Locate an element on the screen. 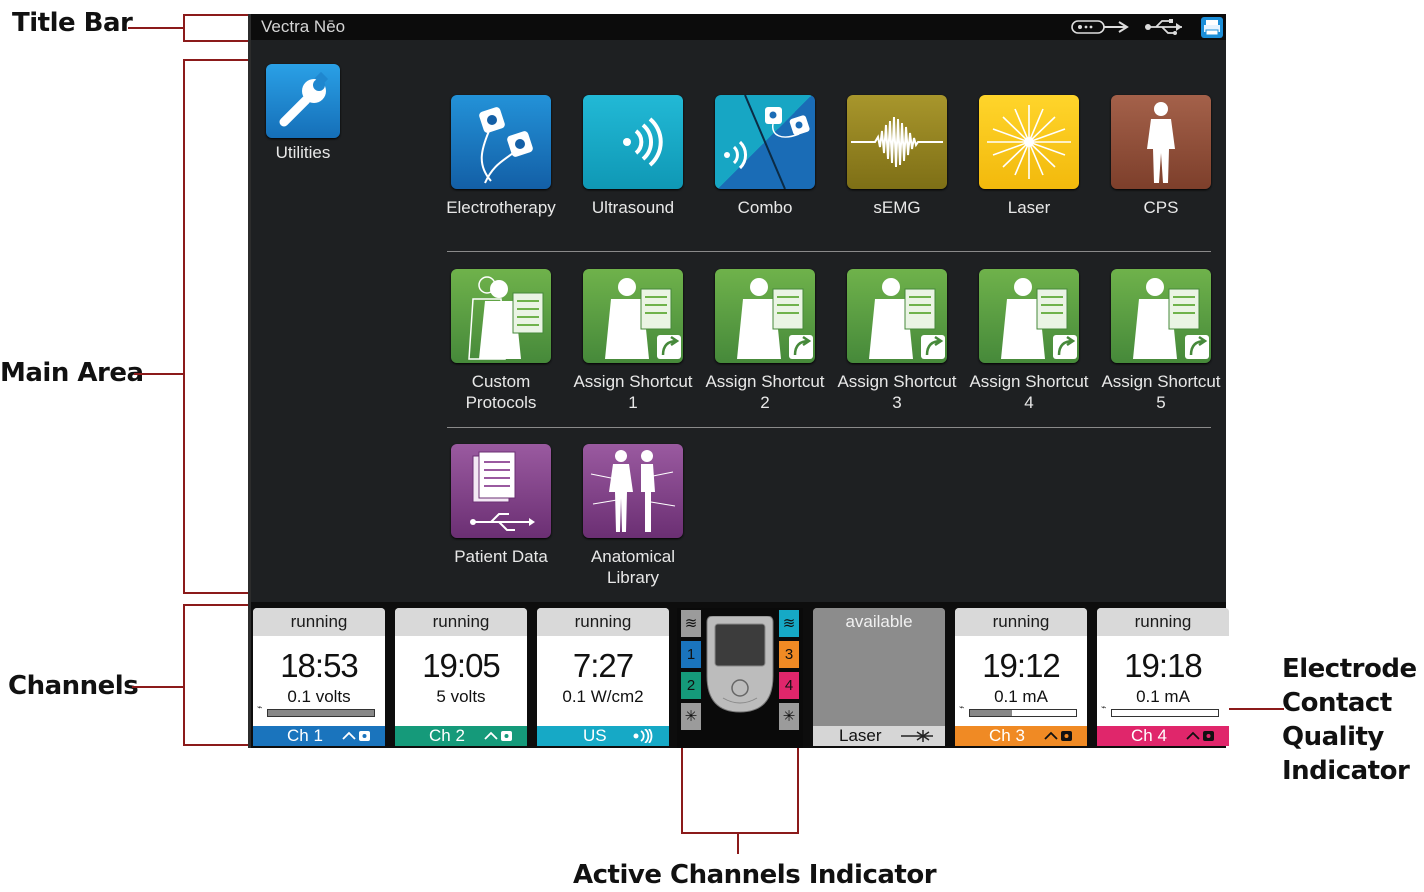  channel-intensity: 0.1 W/cm2 is located at coordinates (603, 696).